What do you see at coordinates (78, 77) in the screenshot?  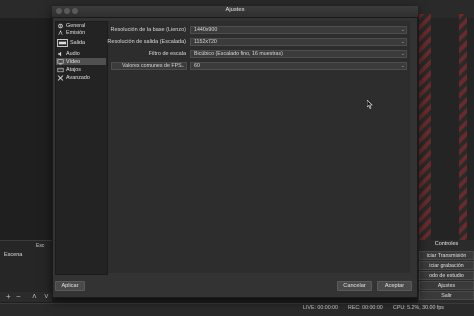 I see `sidebar-item-label: Avanzado` at bounding box center [78, 77].